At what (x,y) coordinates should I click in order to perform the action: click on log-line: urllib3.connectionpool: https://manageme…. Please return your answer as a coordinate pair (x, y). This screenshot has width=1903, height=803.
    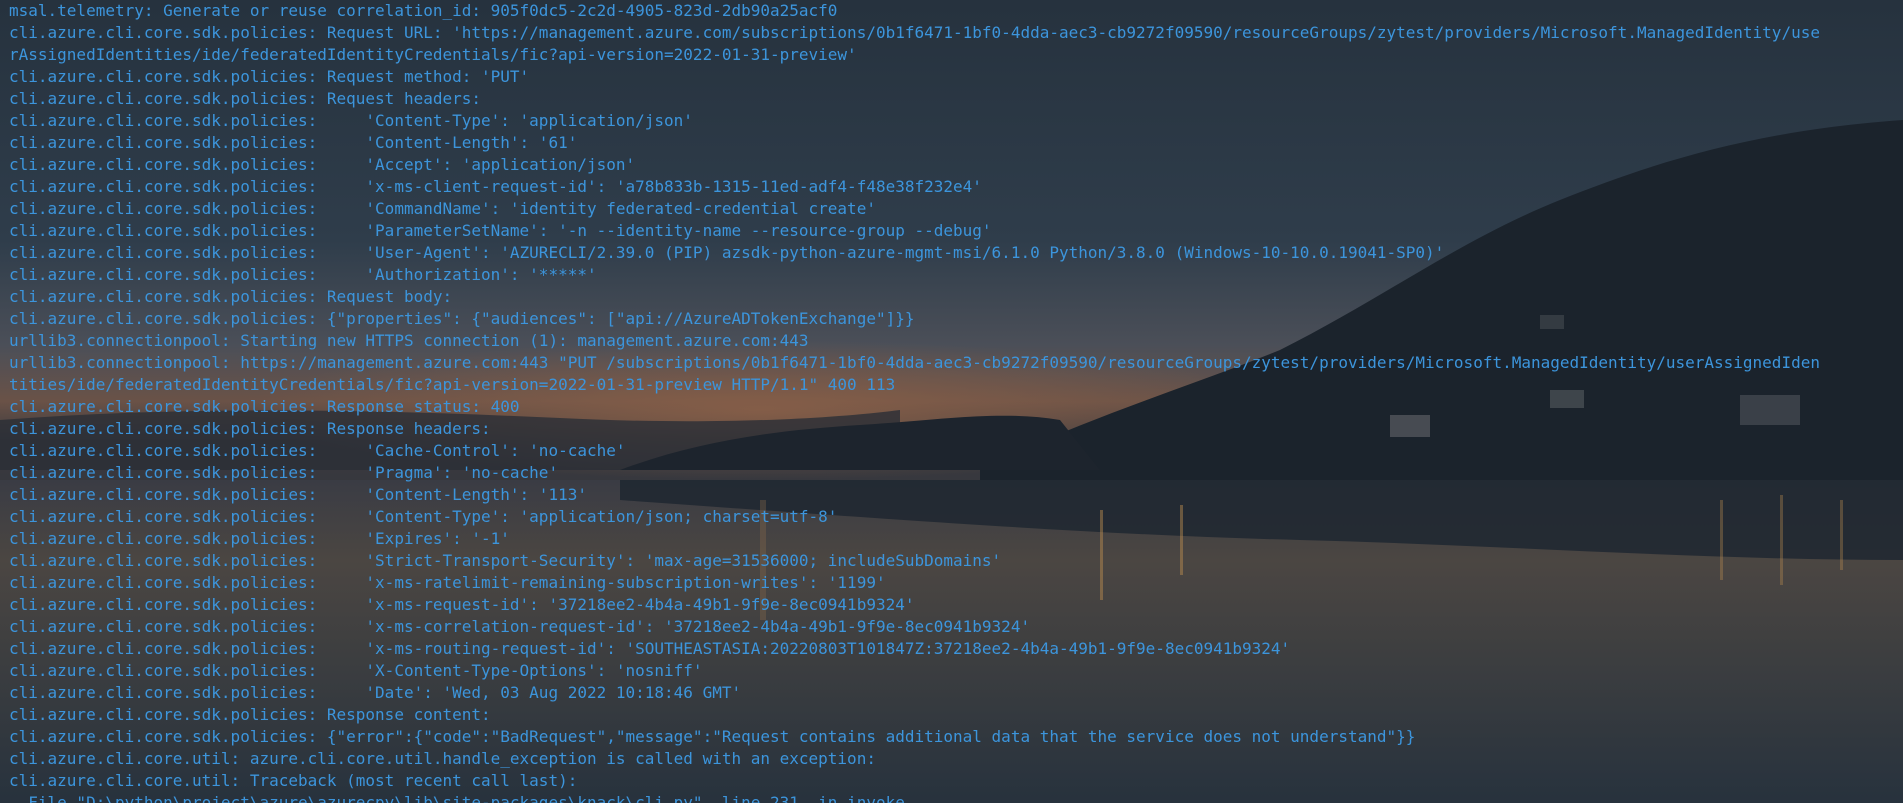
    Looking at the image, I should click on (914, 362).